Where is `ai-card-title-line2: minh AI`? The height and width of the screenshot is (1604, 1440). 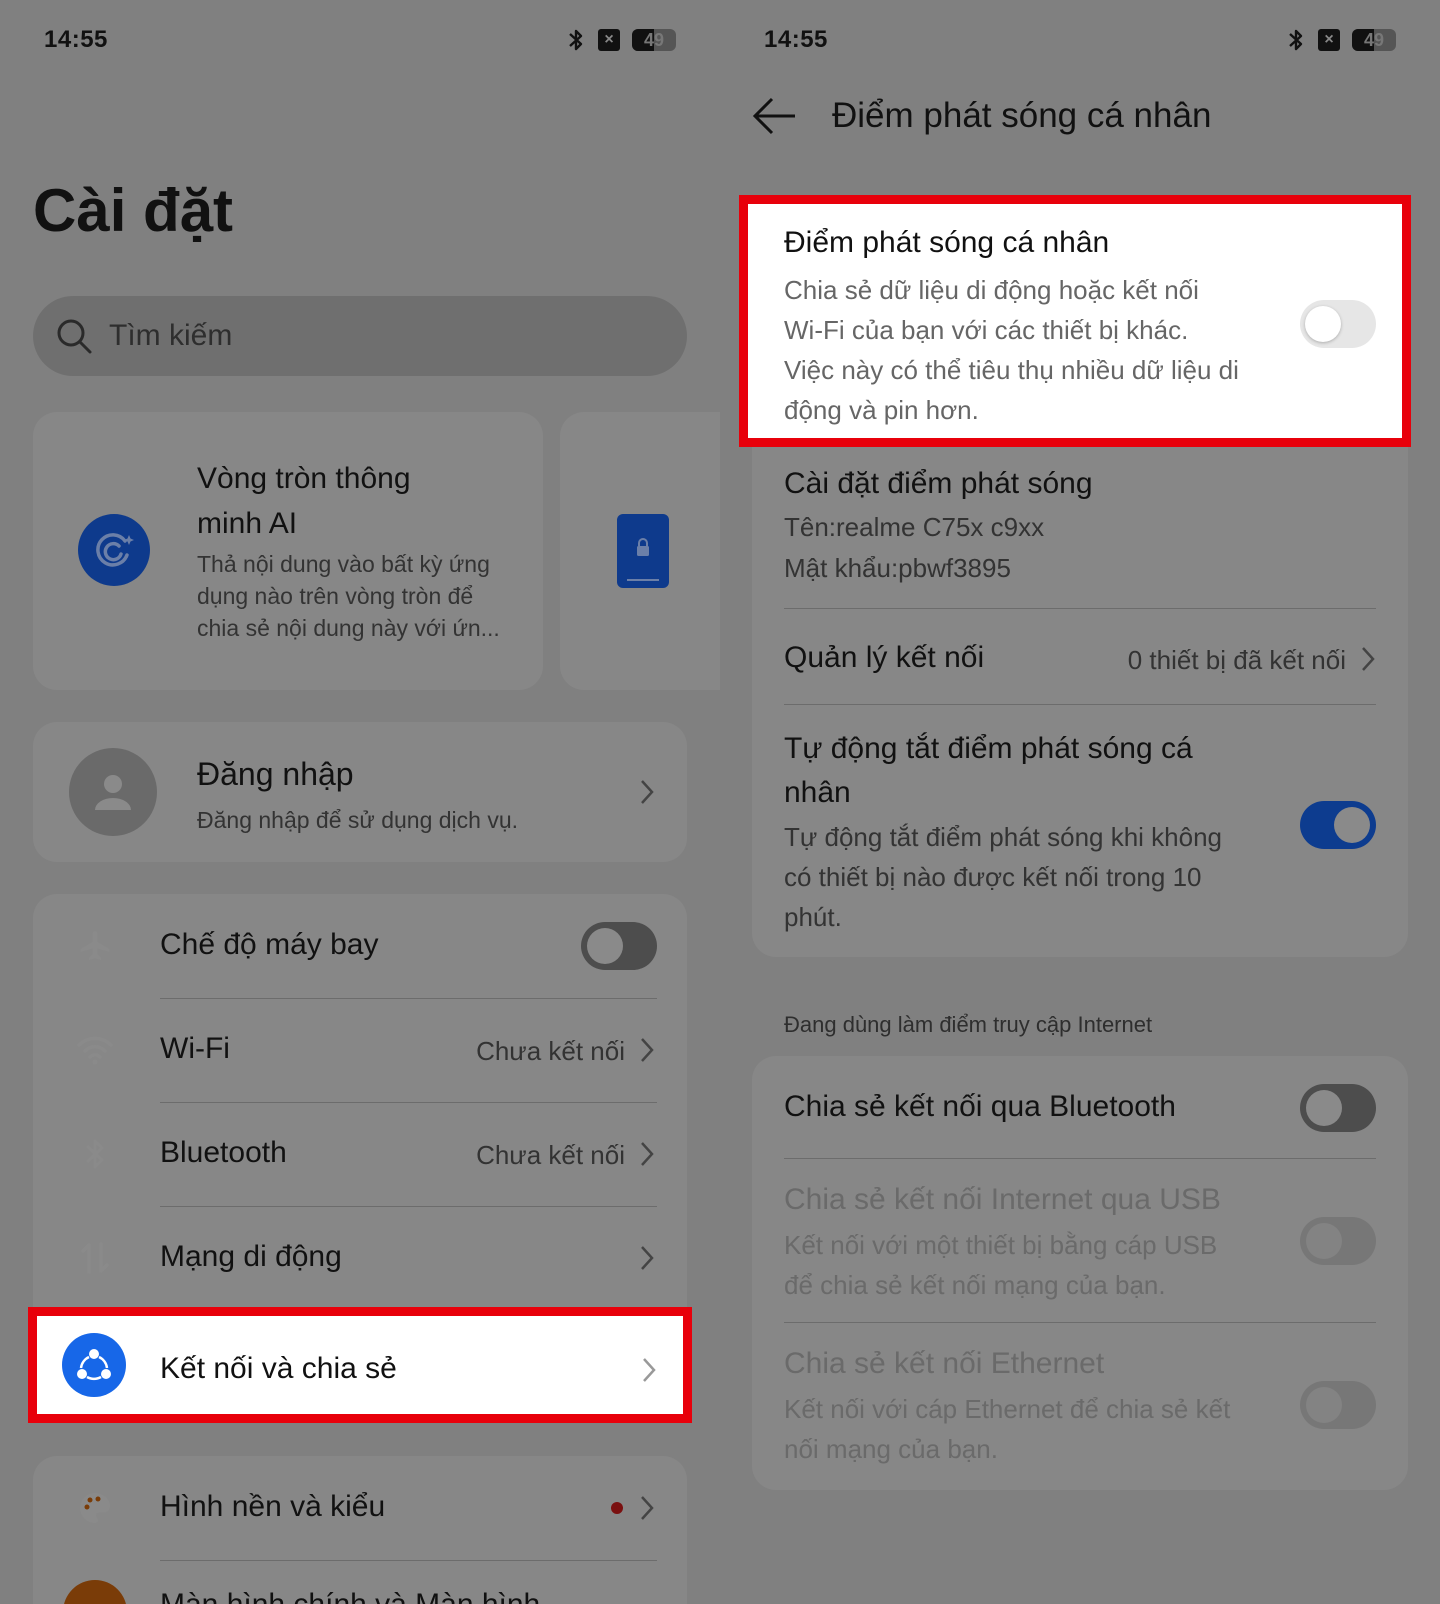 ai-card-title-line2: minh AI is located at coordinates (247, 523).